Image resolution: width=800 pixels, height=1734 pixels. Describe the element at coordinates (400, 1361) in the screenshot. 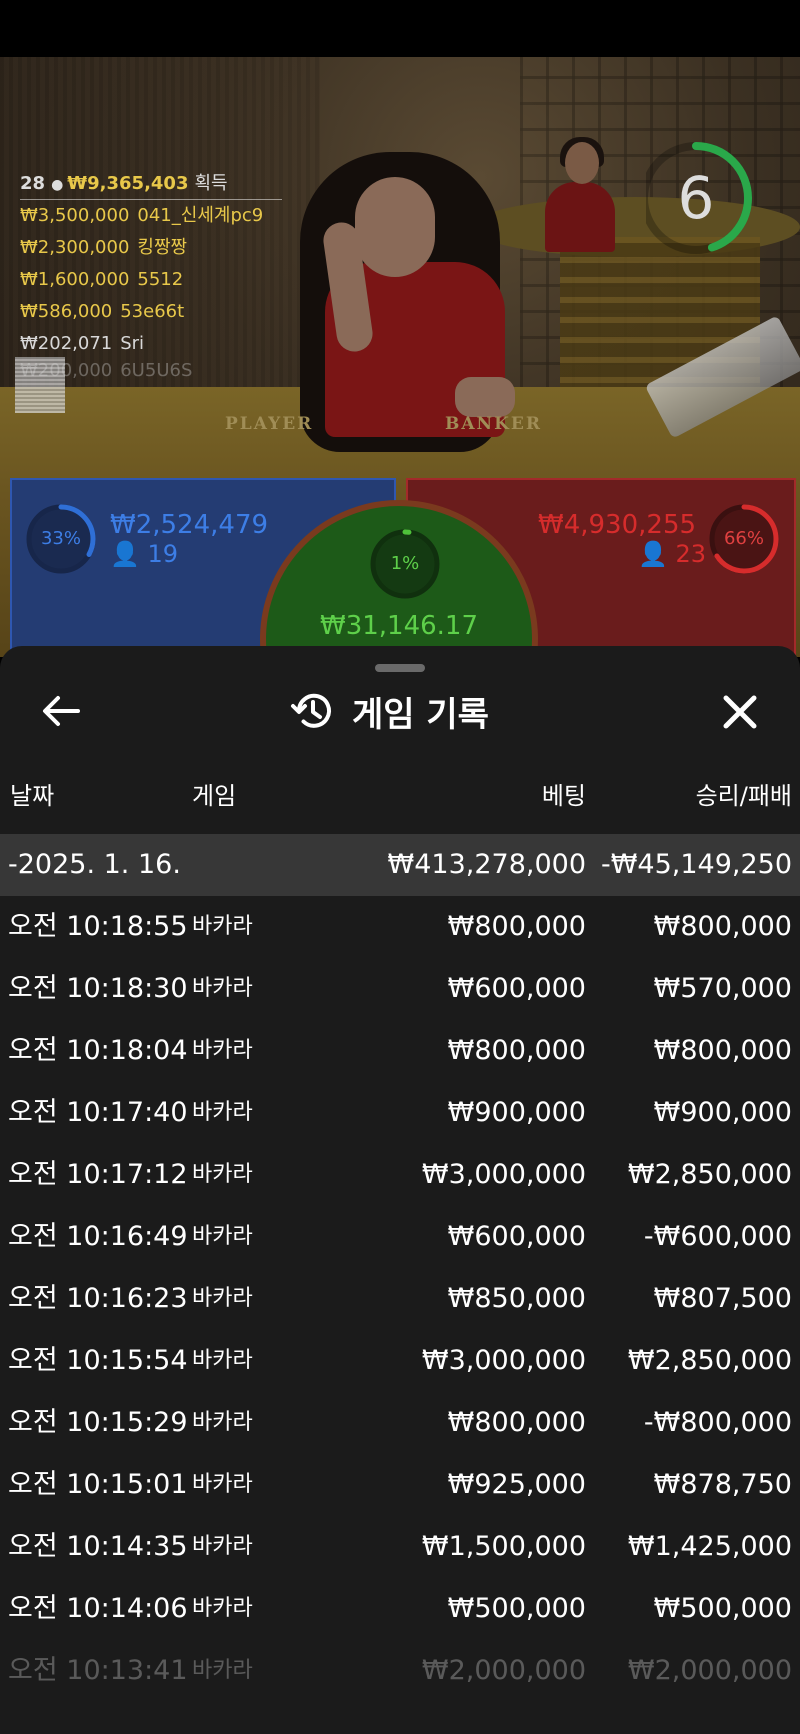

I see `table-row: 오전 10:15:54 바카라 ₩3,000,000 ₩2,850,000` at that location.